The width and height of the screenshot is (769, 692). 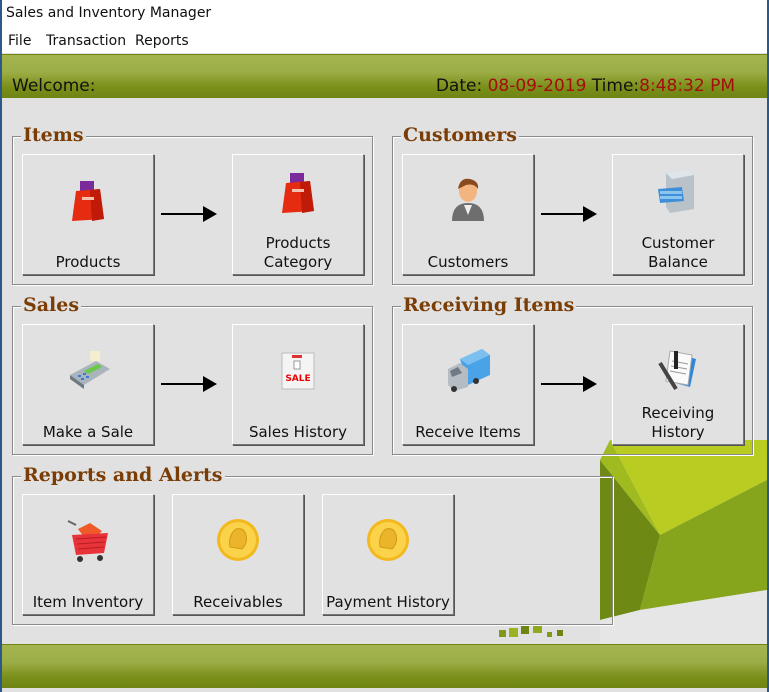 What do you see at coordinates (384, 666) in the screenshot?
I see `footer-bar` at bounding box center [384, 666].